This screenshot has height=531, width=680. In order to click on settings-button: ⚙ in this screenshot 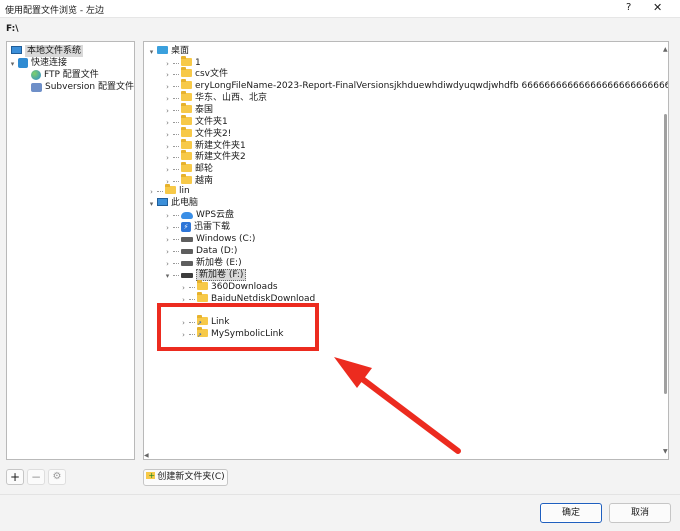, I will do `click(57, 477)`.